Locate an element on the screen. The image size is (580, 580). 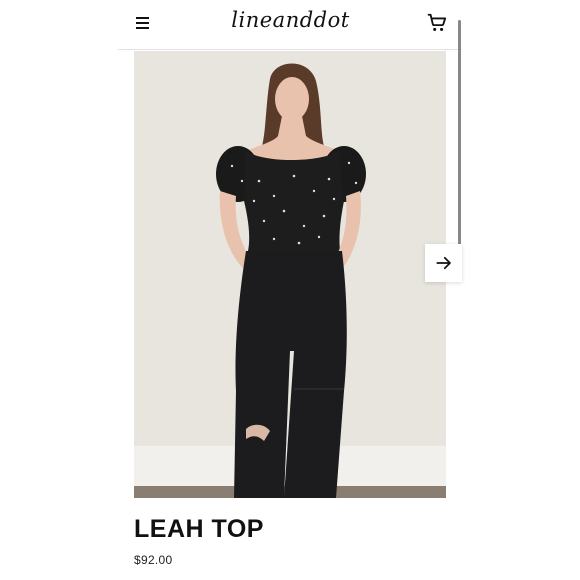
cart-icon is located at coordinates (437, 22).